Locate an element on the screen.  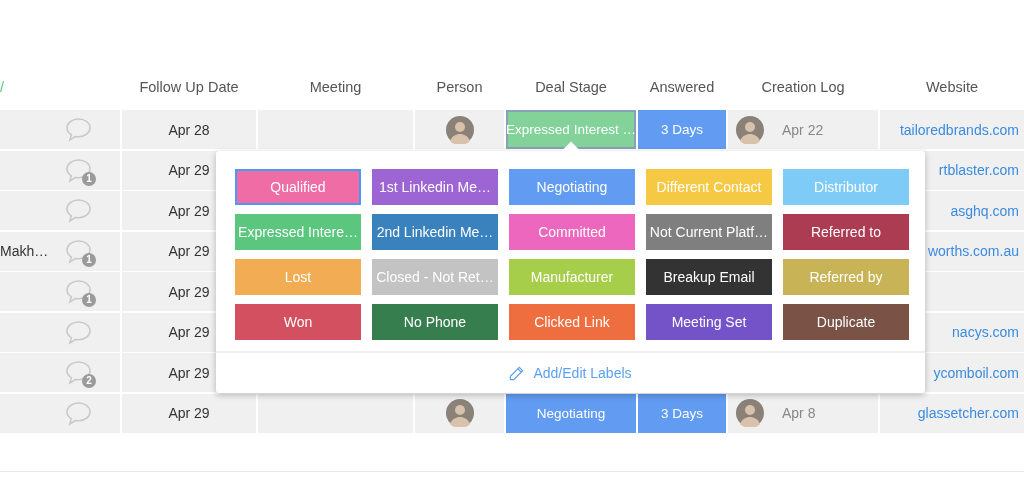
label-option: Lost is located at coordinates (298, 277).